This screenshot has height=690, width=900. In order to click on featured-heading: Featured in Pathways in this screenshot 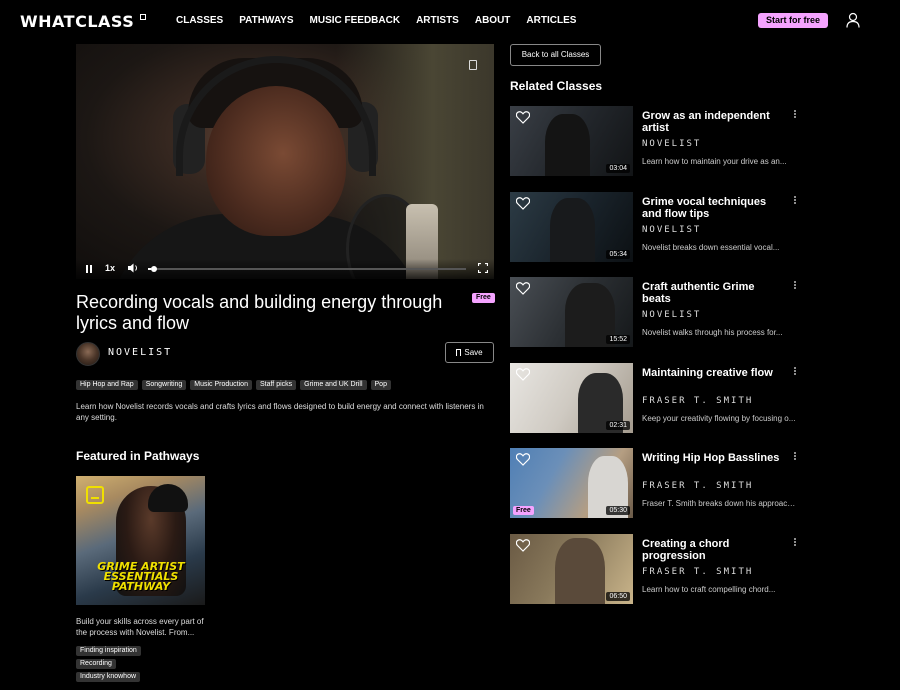, I will do `click(138, 456)`.